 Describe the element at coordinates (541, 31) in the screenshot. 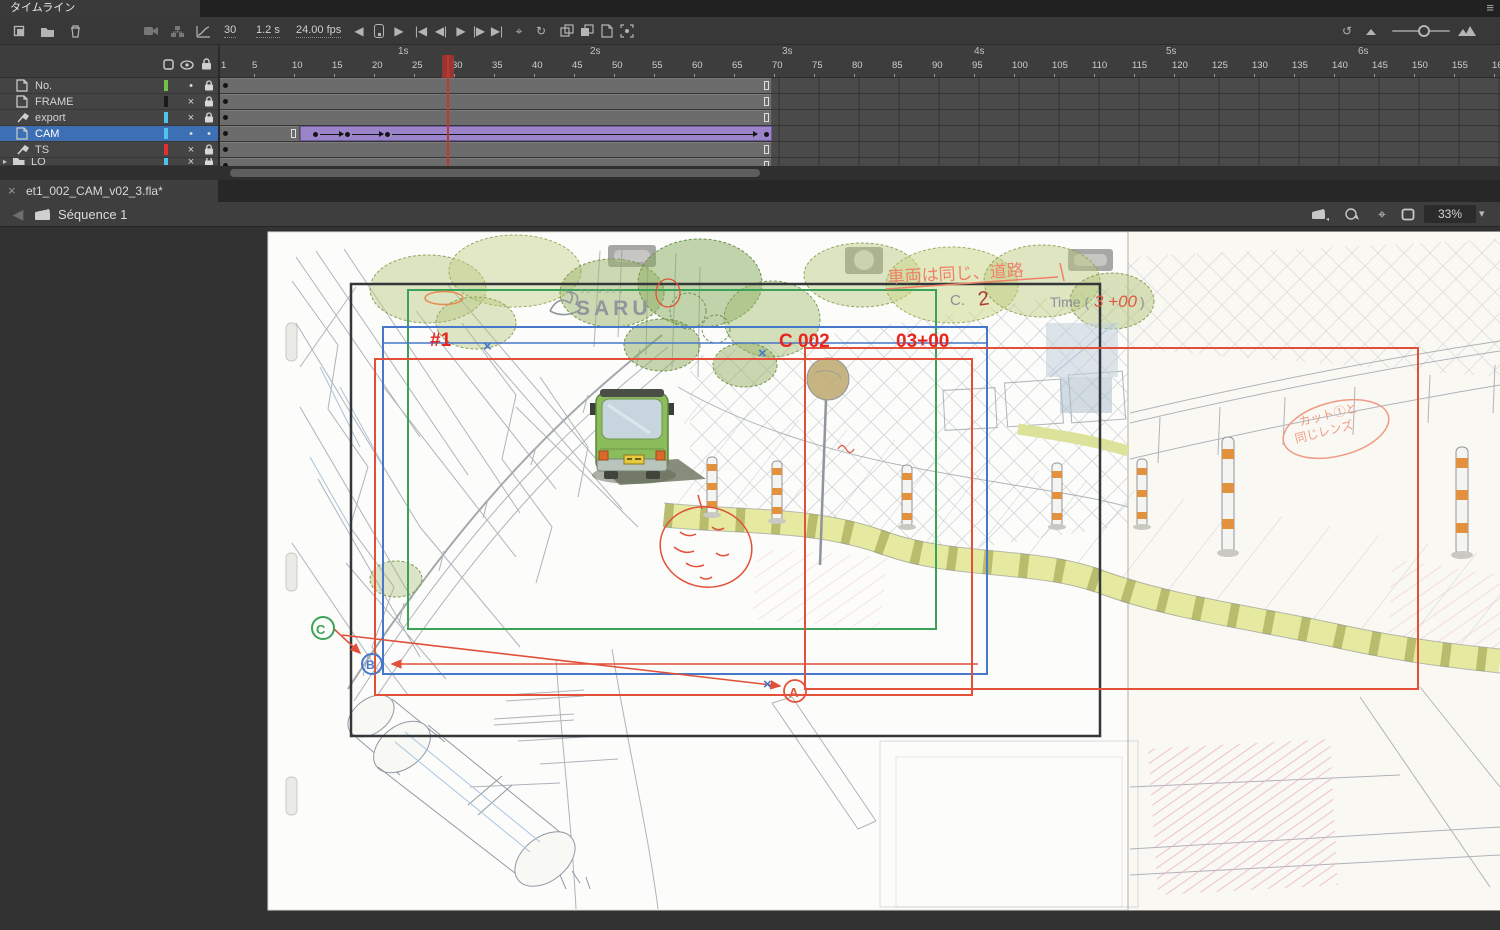

I see `loop-playback-icon: ↻` at that location.